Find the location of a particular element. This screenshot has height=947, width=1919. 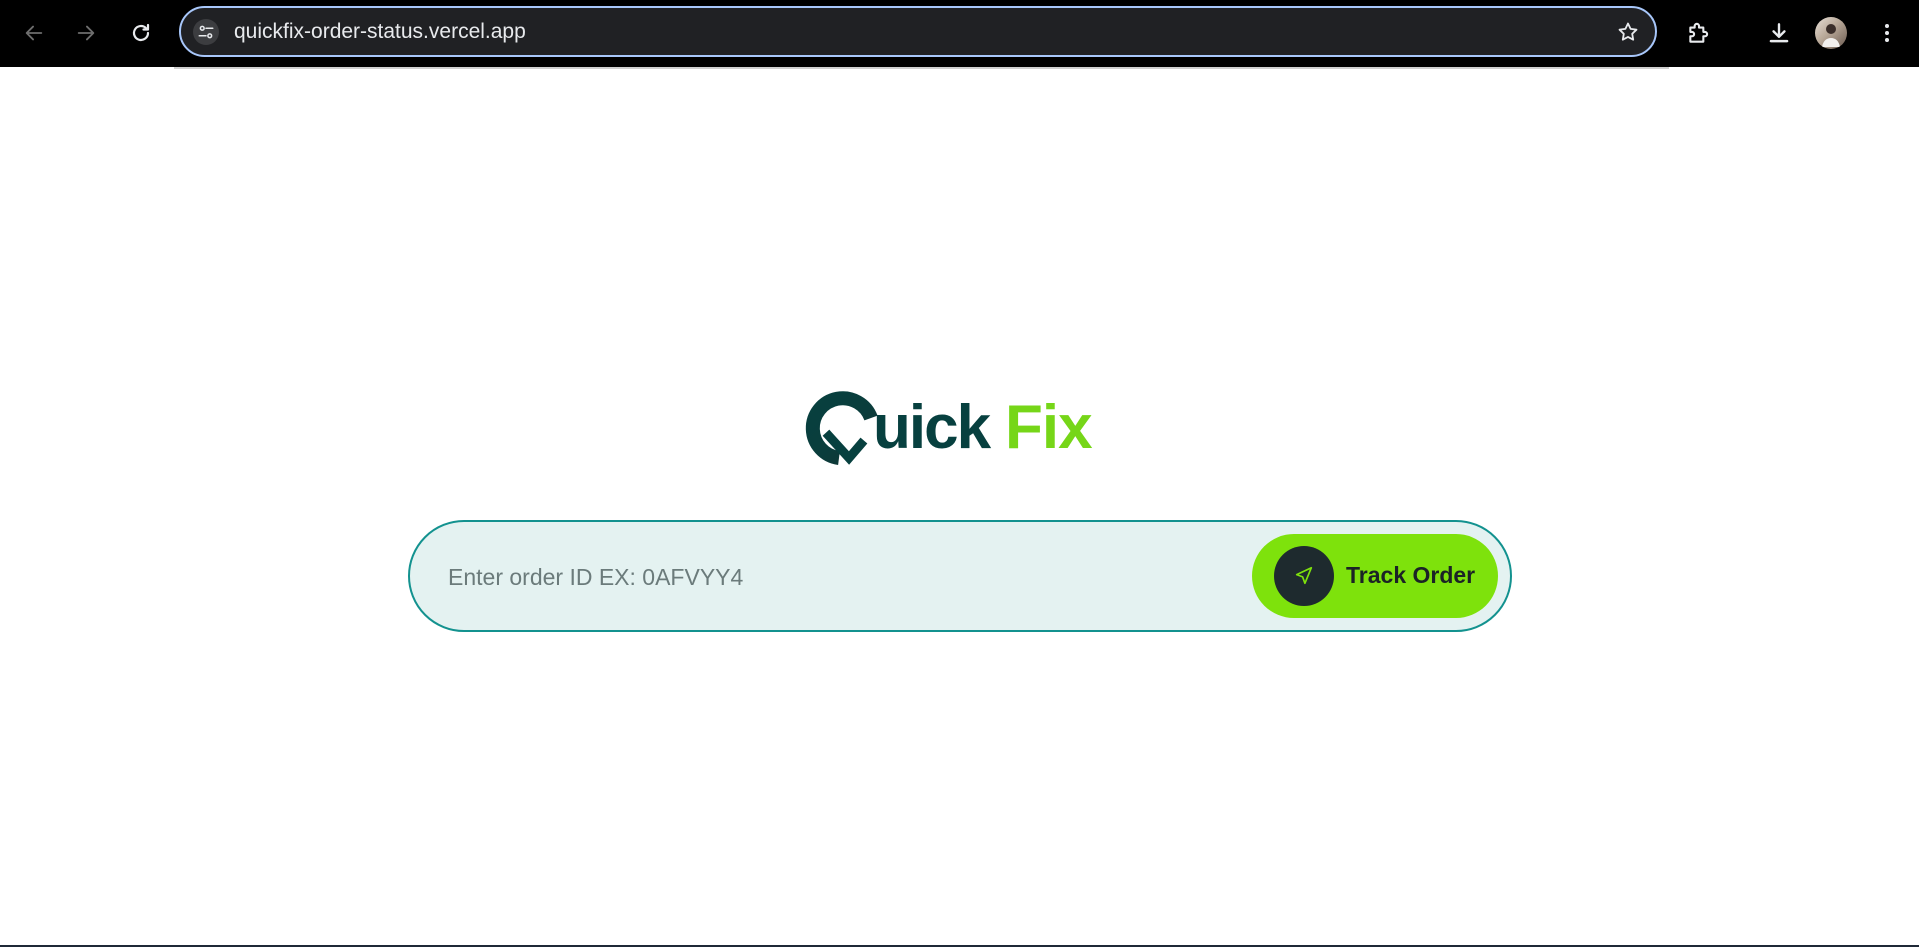

logo-text-fix: Fix is located at coordinates (1049, 427).